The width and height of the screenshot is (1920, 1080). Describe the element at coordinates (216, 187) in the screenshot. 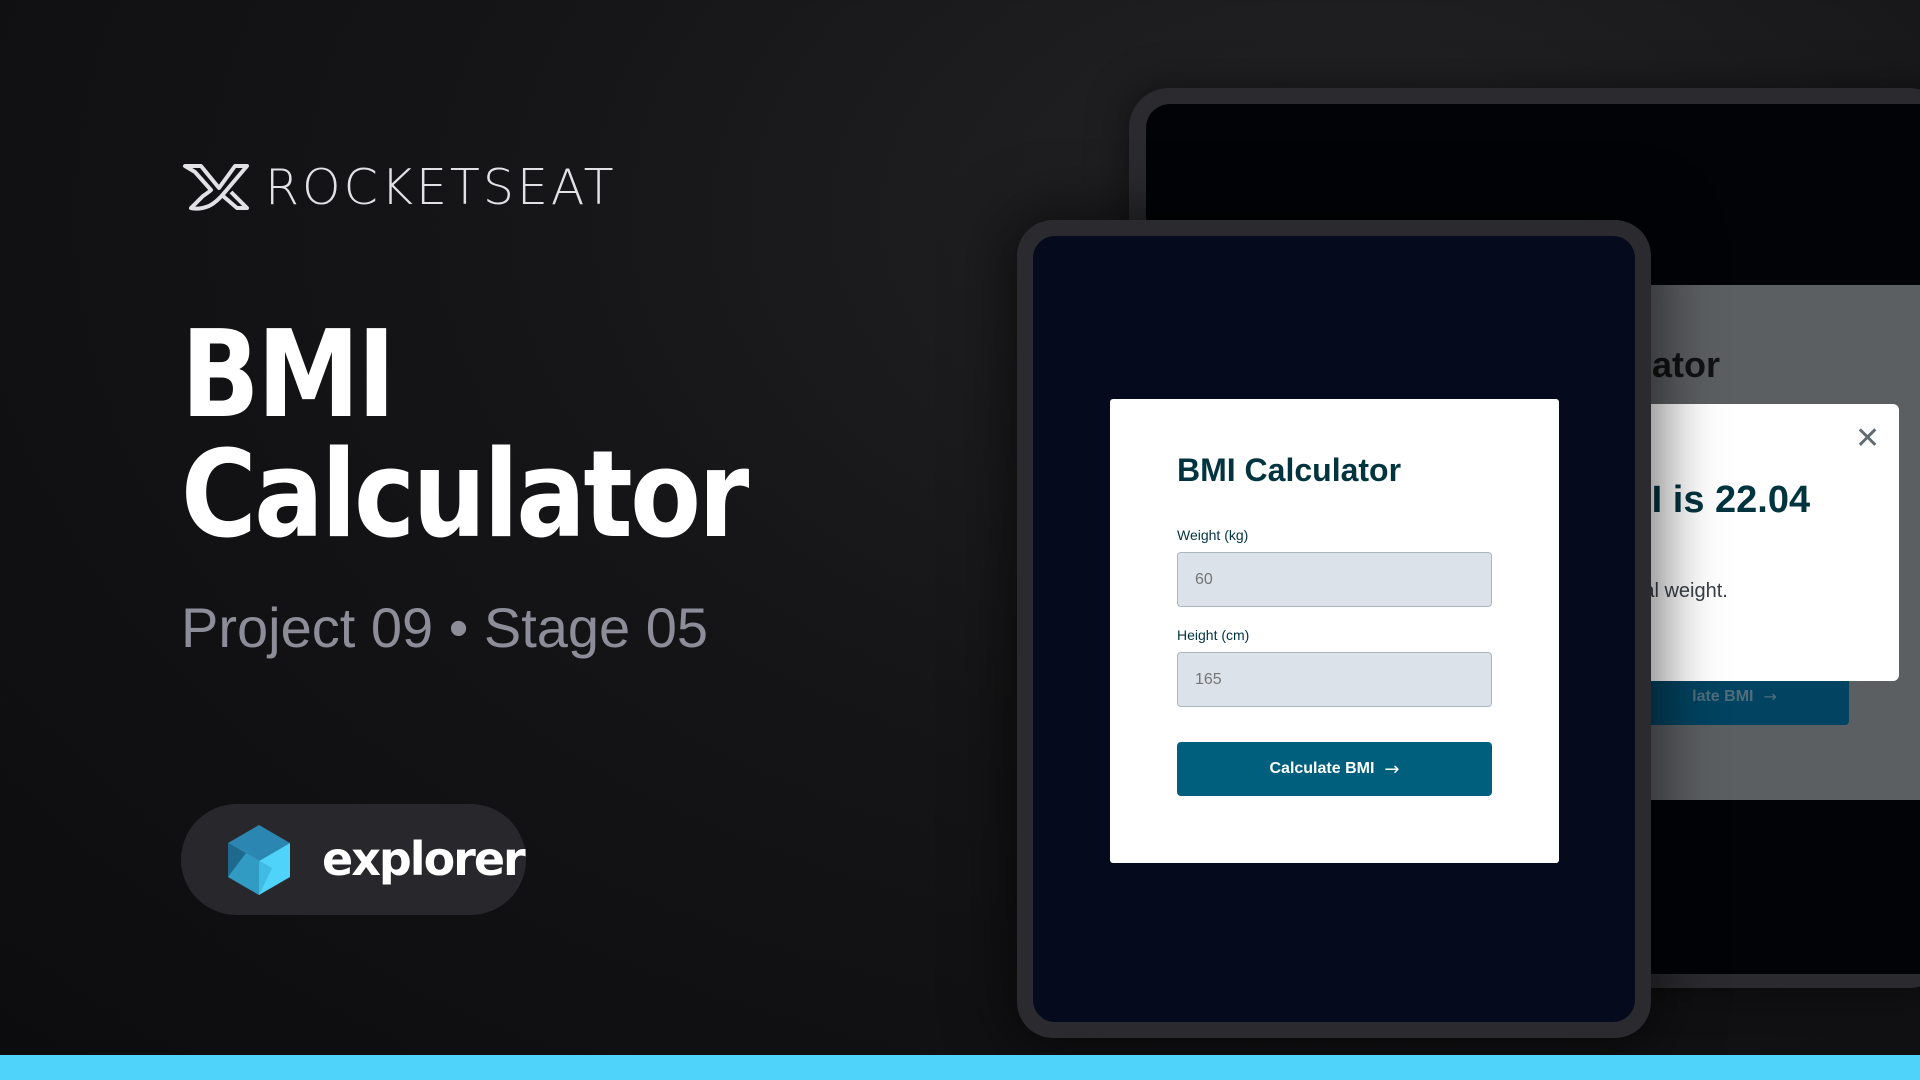

I see `rocketseat-logo-icon` at that location.